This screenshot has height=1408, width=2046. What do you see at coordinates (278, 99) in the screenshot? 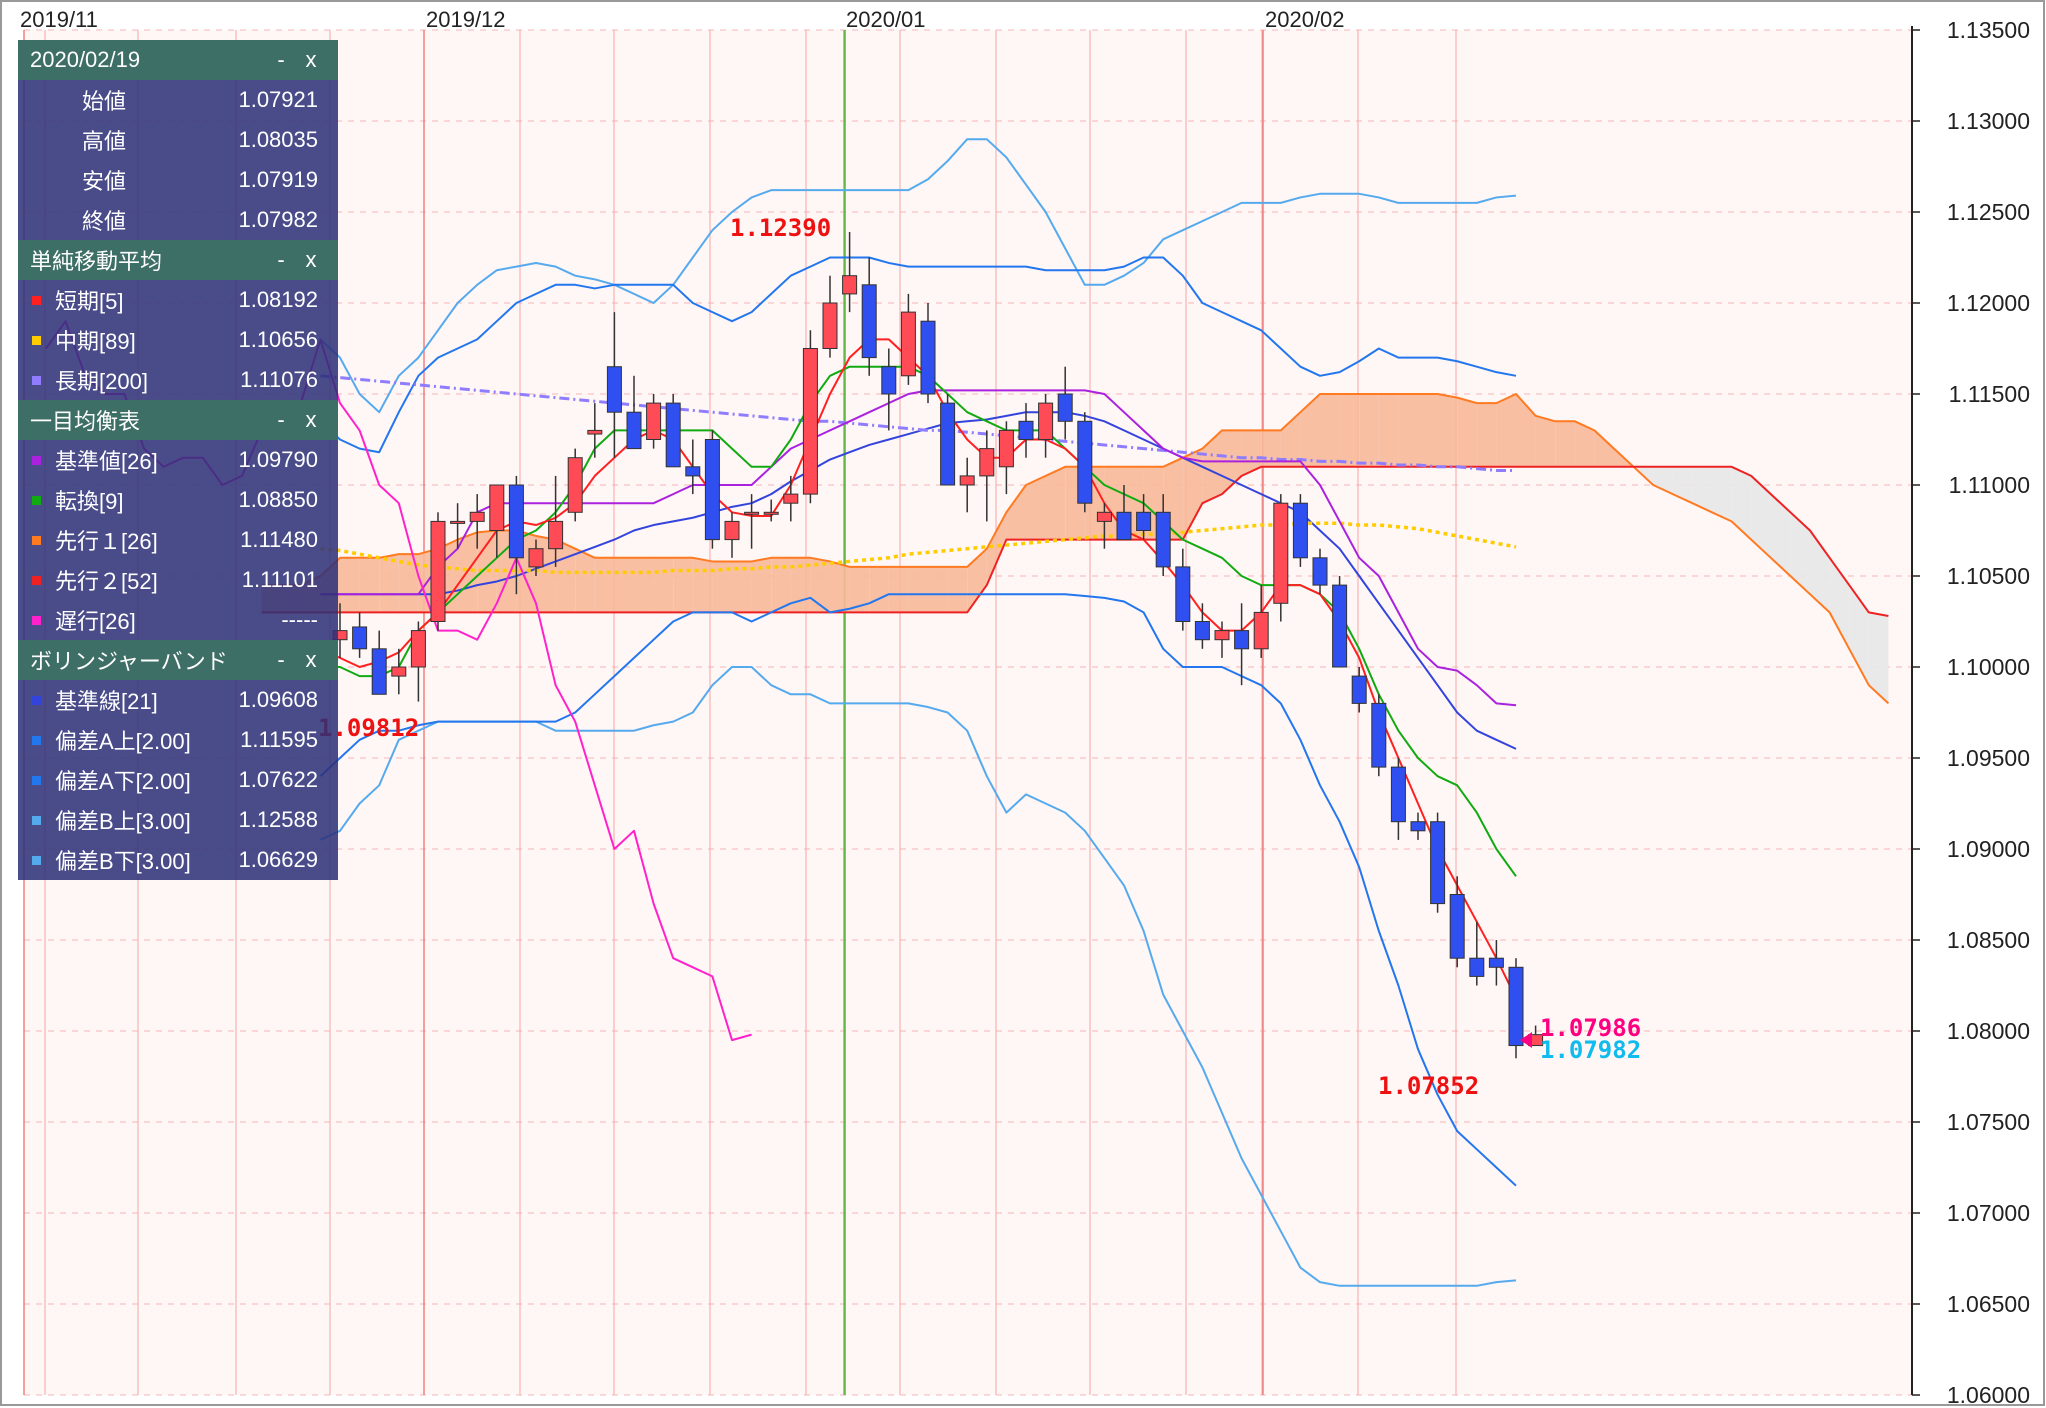
I see `ohlc-value: 1.07921` at bounding box center [278, 99].